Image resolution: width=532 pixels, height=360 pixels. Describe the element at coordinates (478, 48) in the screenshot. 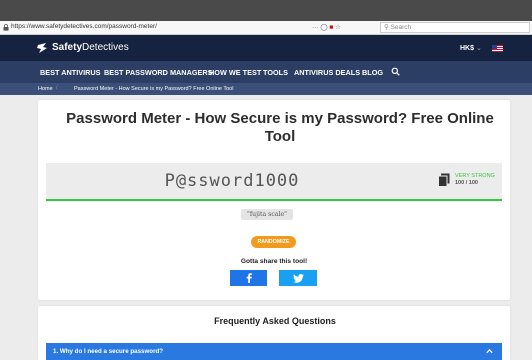

I see `chevron-down-icon: ⌄` at that location.